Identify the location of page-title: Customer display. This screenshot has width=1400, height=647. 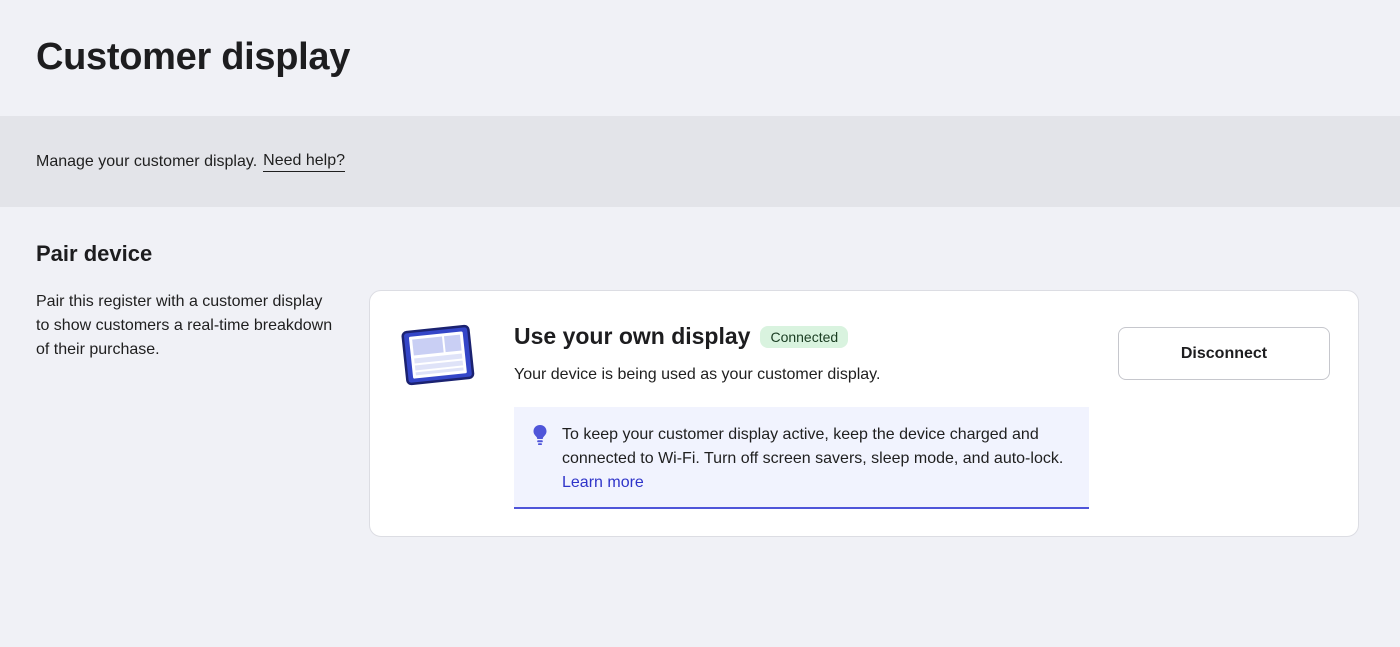
(193, 57).